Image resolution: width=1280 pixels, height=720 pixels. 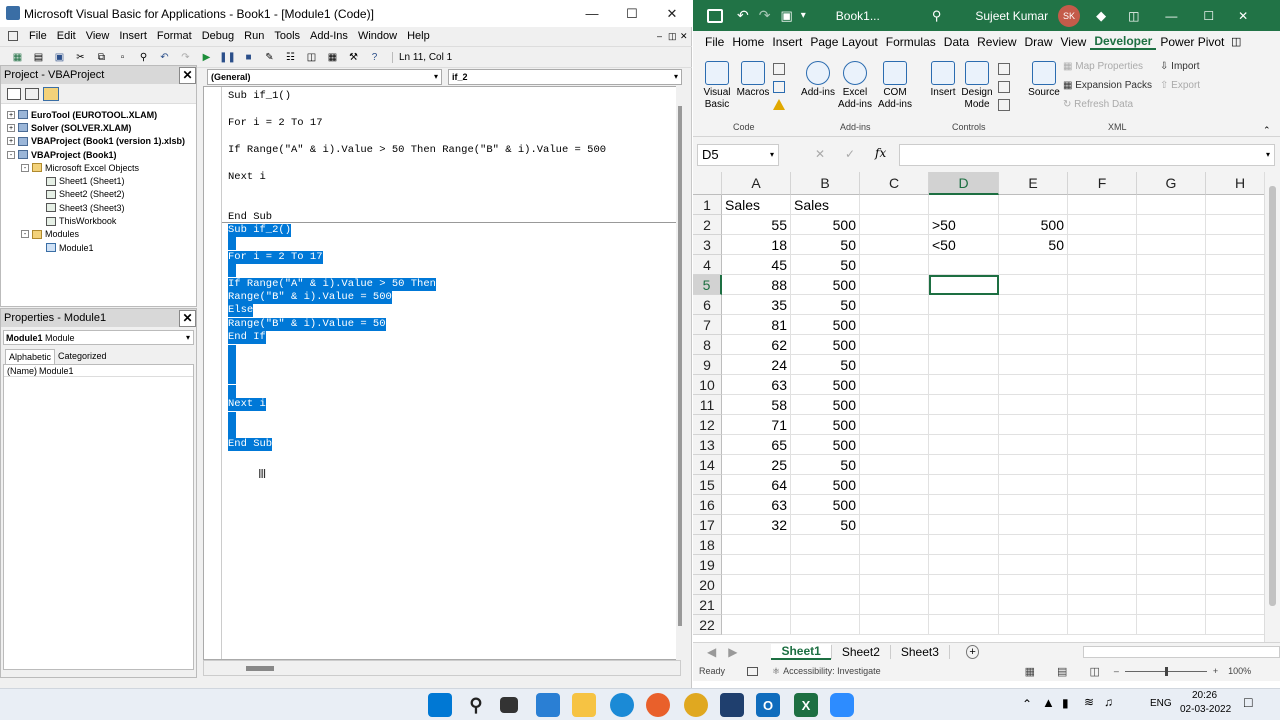 I want to click on redo-icon: ↷, so click(x=765, y=15).